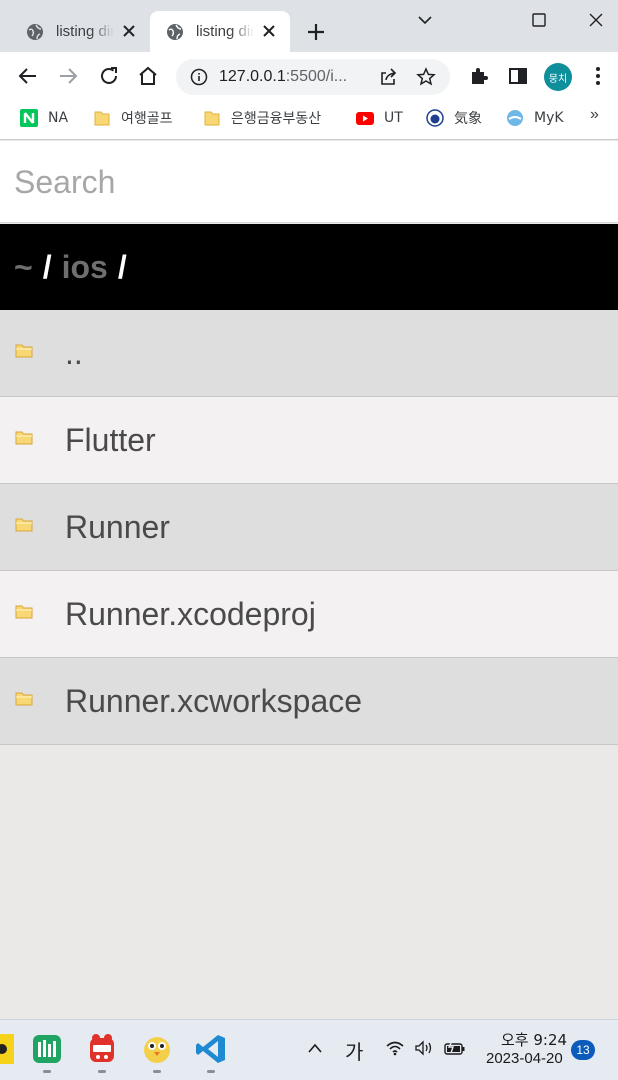 Image resolution: width=618 pixels, height=1080 pixels. What do you see at coordinates (583, 1050) in the screenshot?
I see `notification-badge: 13` at bounding box center [583, 1050].